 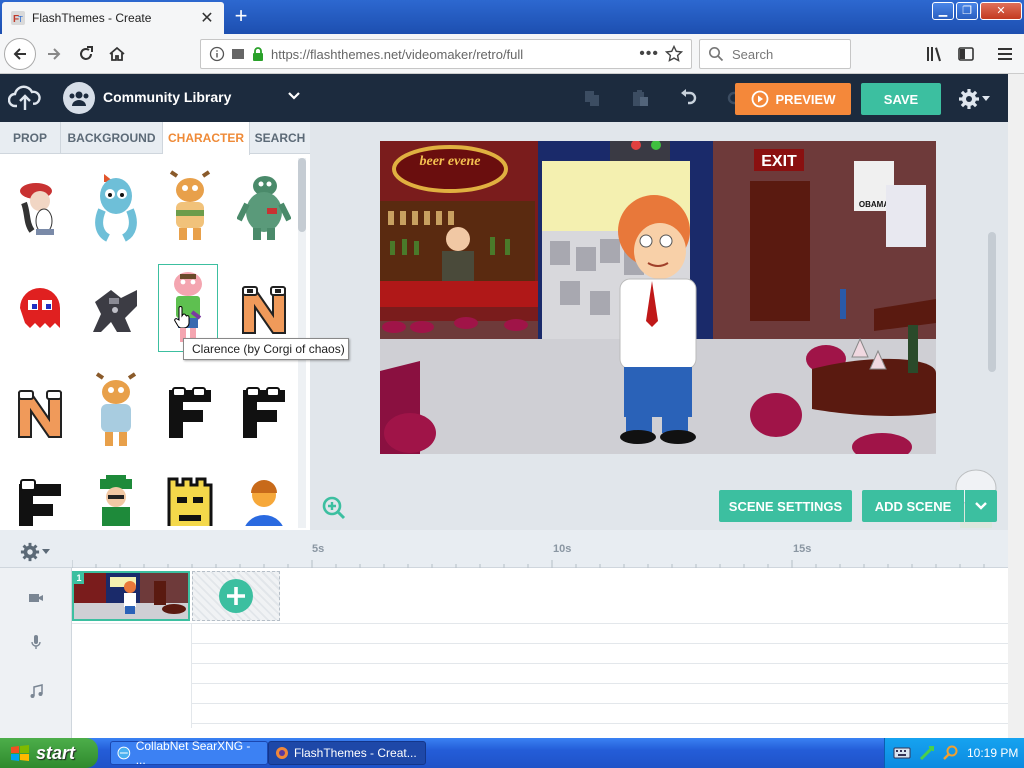 I want to click on cloud-upload-icon, so click(x=25, y=98).